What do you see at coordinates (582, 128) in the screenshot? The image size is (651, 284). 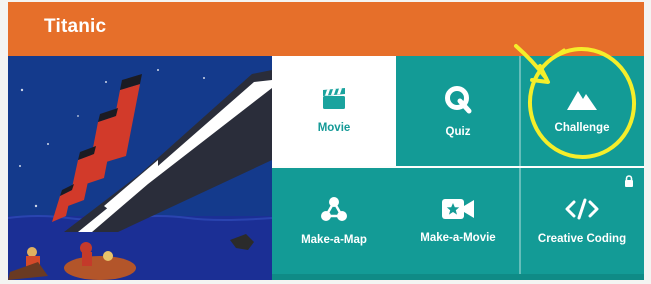 I see `challenge-label: Challenge` at bounding box center [582, 128].